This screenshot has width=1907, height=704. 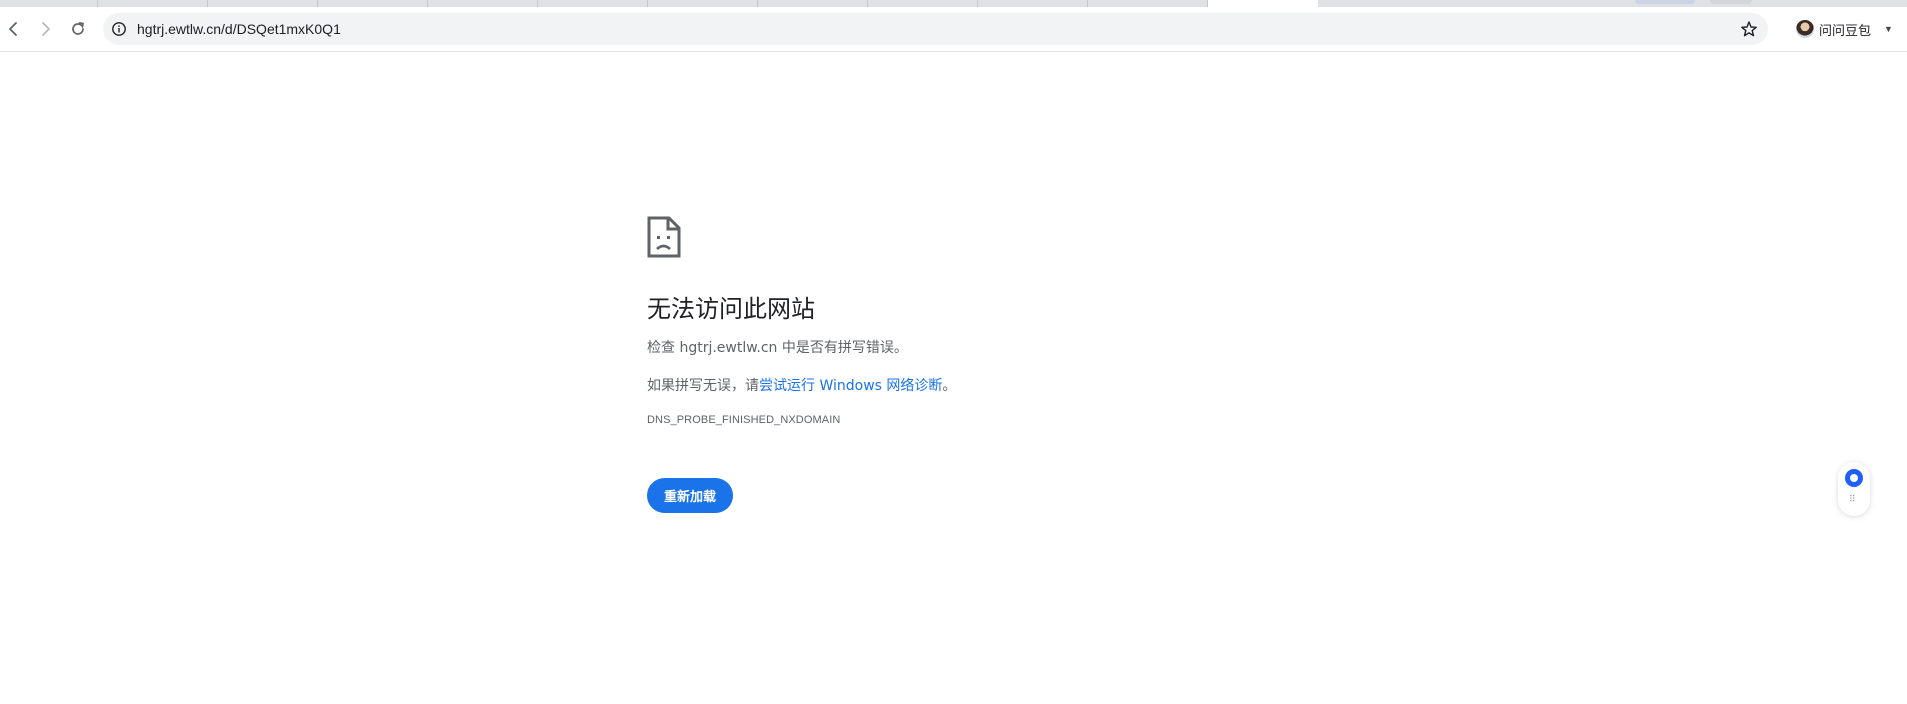 I want to click on tab-active, so click(x=1263, y=3).